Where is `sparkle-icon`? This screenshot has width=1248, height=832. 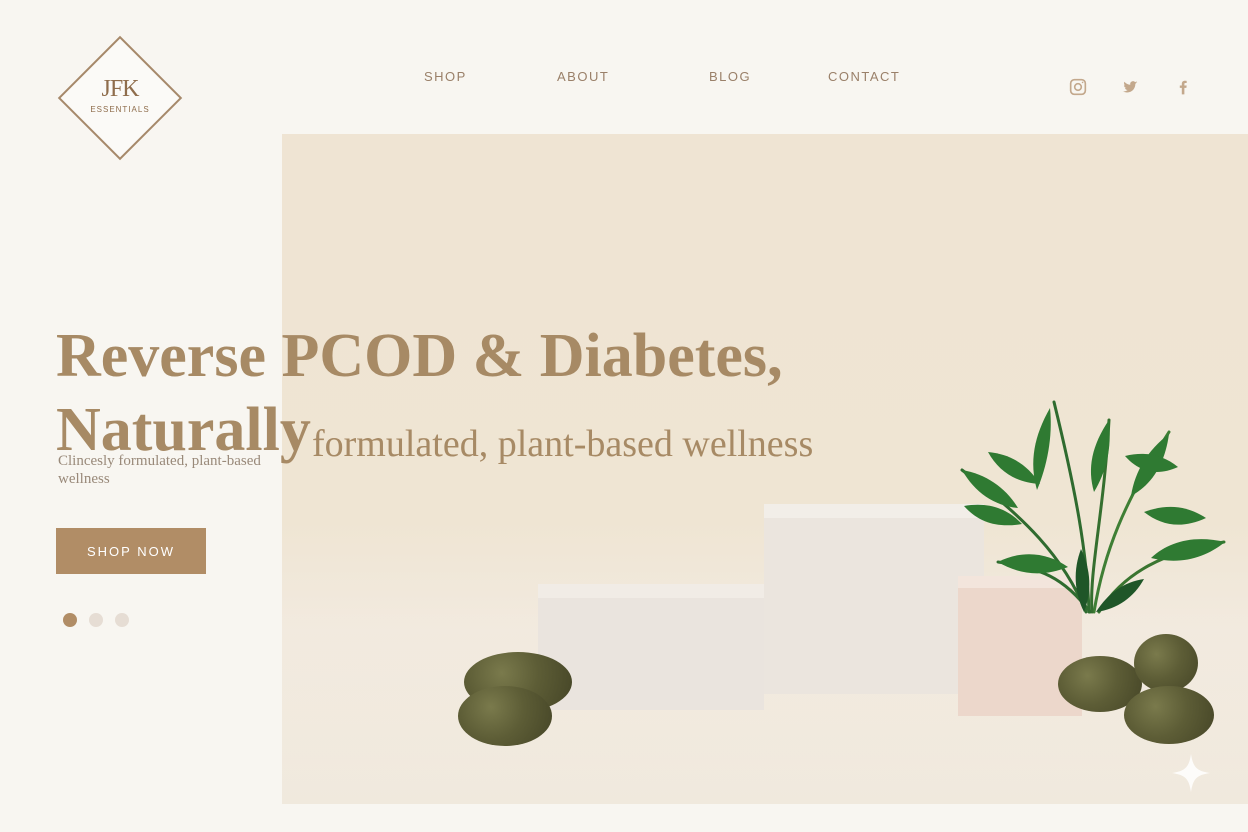 sparkle-icon is located at coordinates (1191, 773).